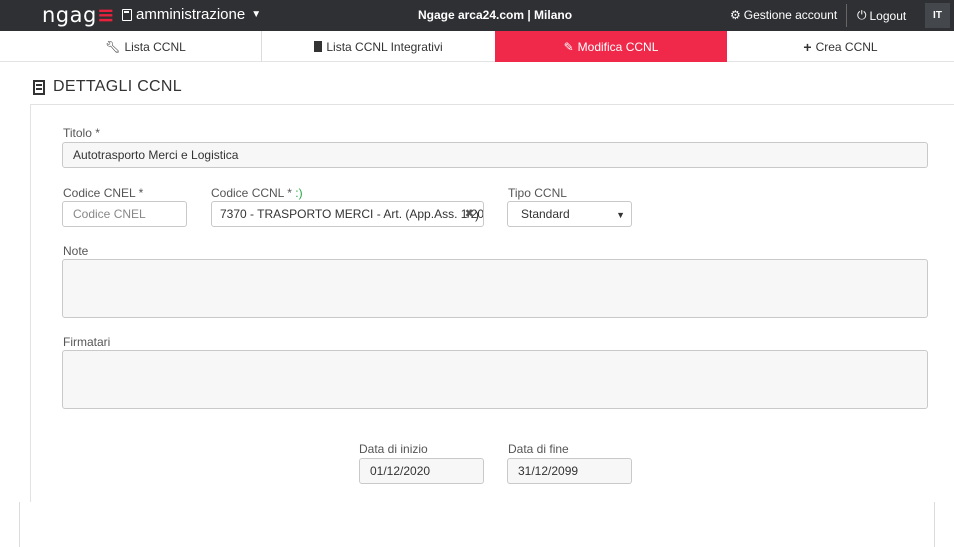  Describe the element at coordinates (81, 133) in the screenshot. I see `titolo-label: Titolo *` at that location.